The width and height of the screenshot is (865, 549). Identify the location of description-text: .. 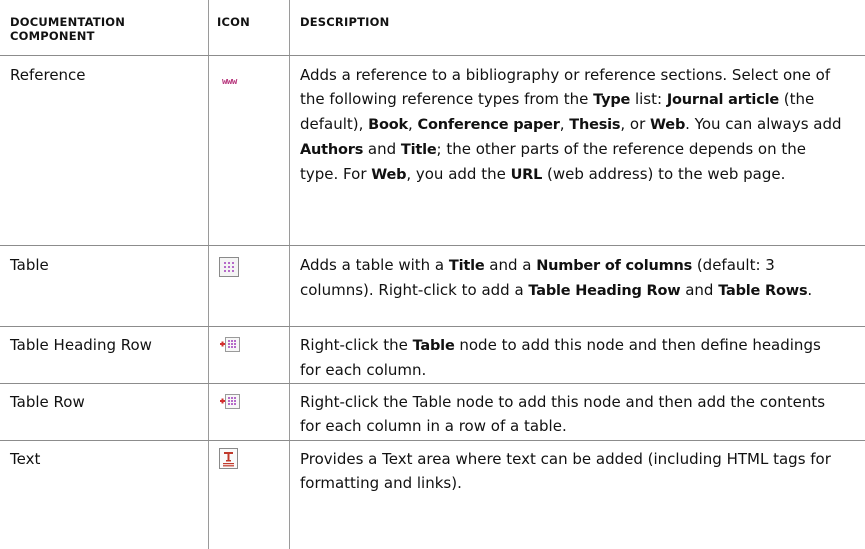
(810, 290).